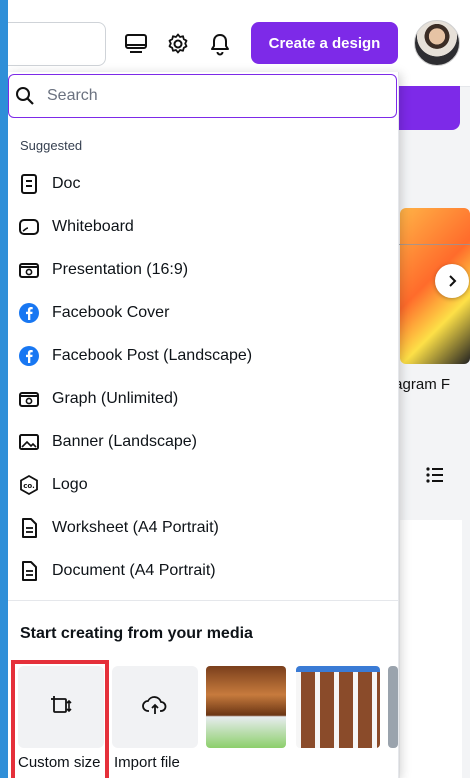 The height and width of the screenshot is (778, 470). What do you see at coordinates (431, 649) in the screenshot?
I see `background-panel` at bounding box center [431, 649].